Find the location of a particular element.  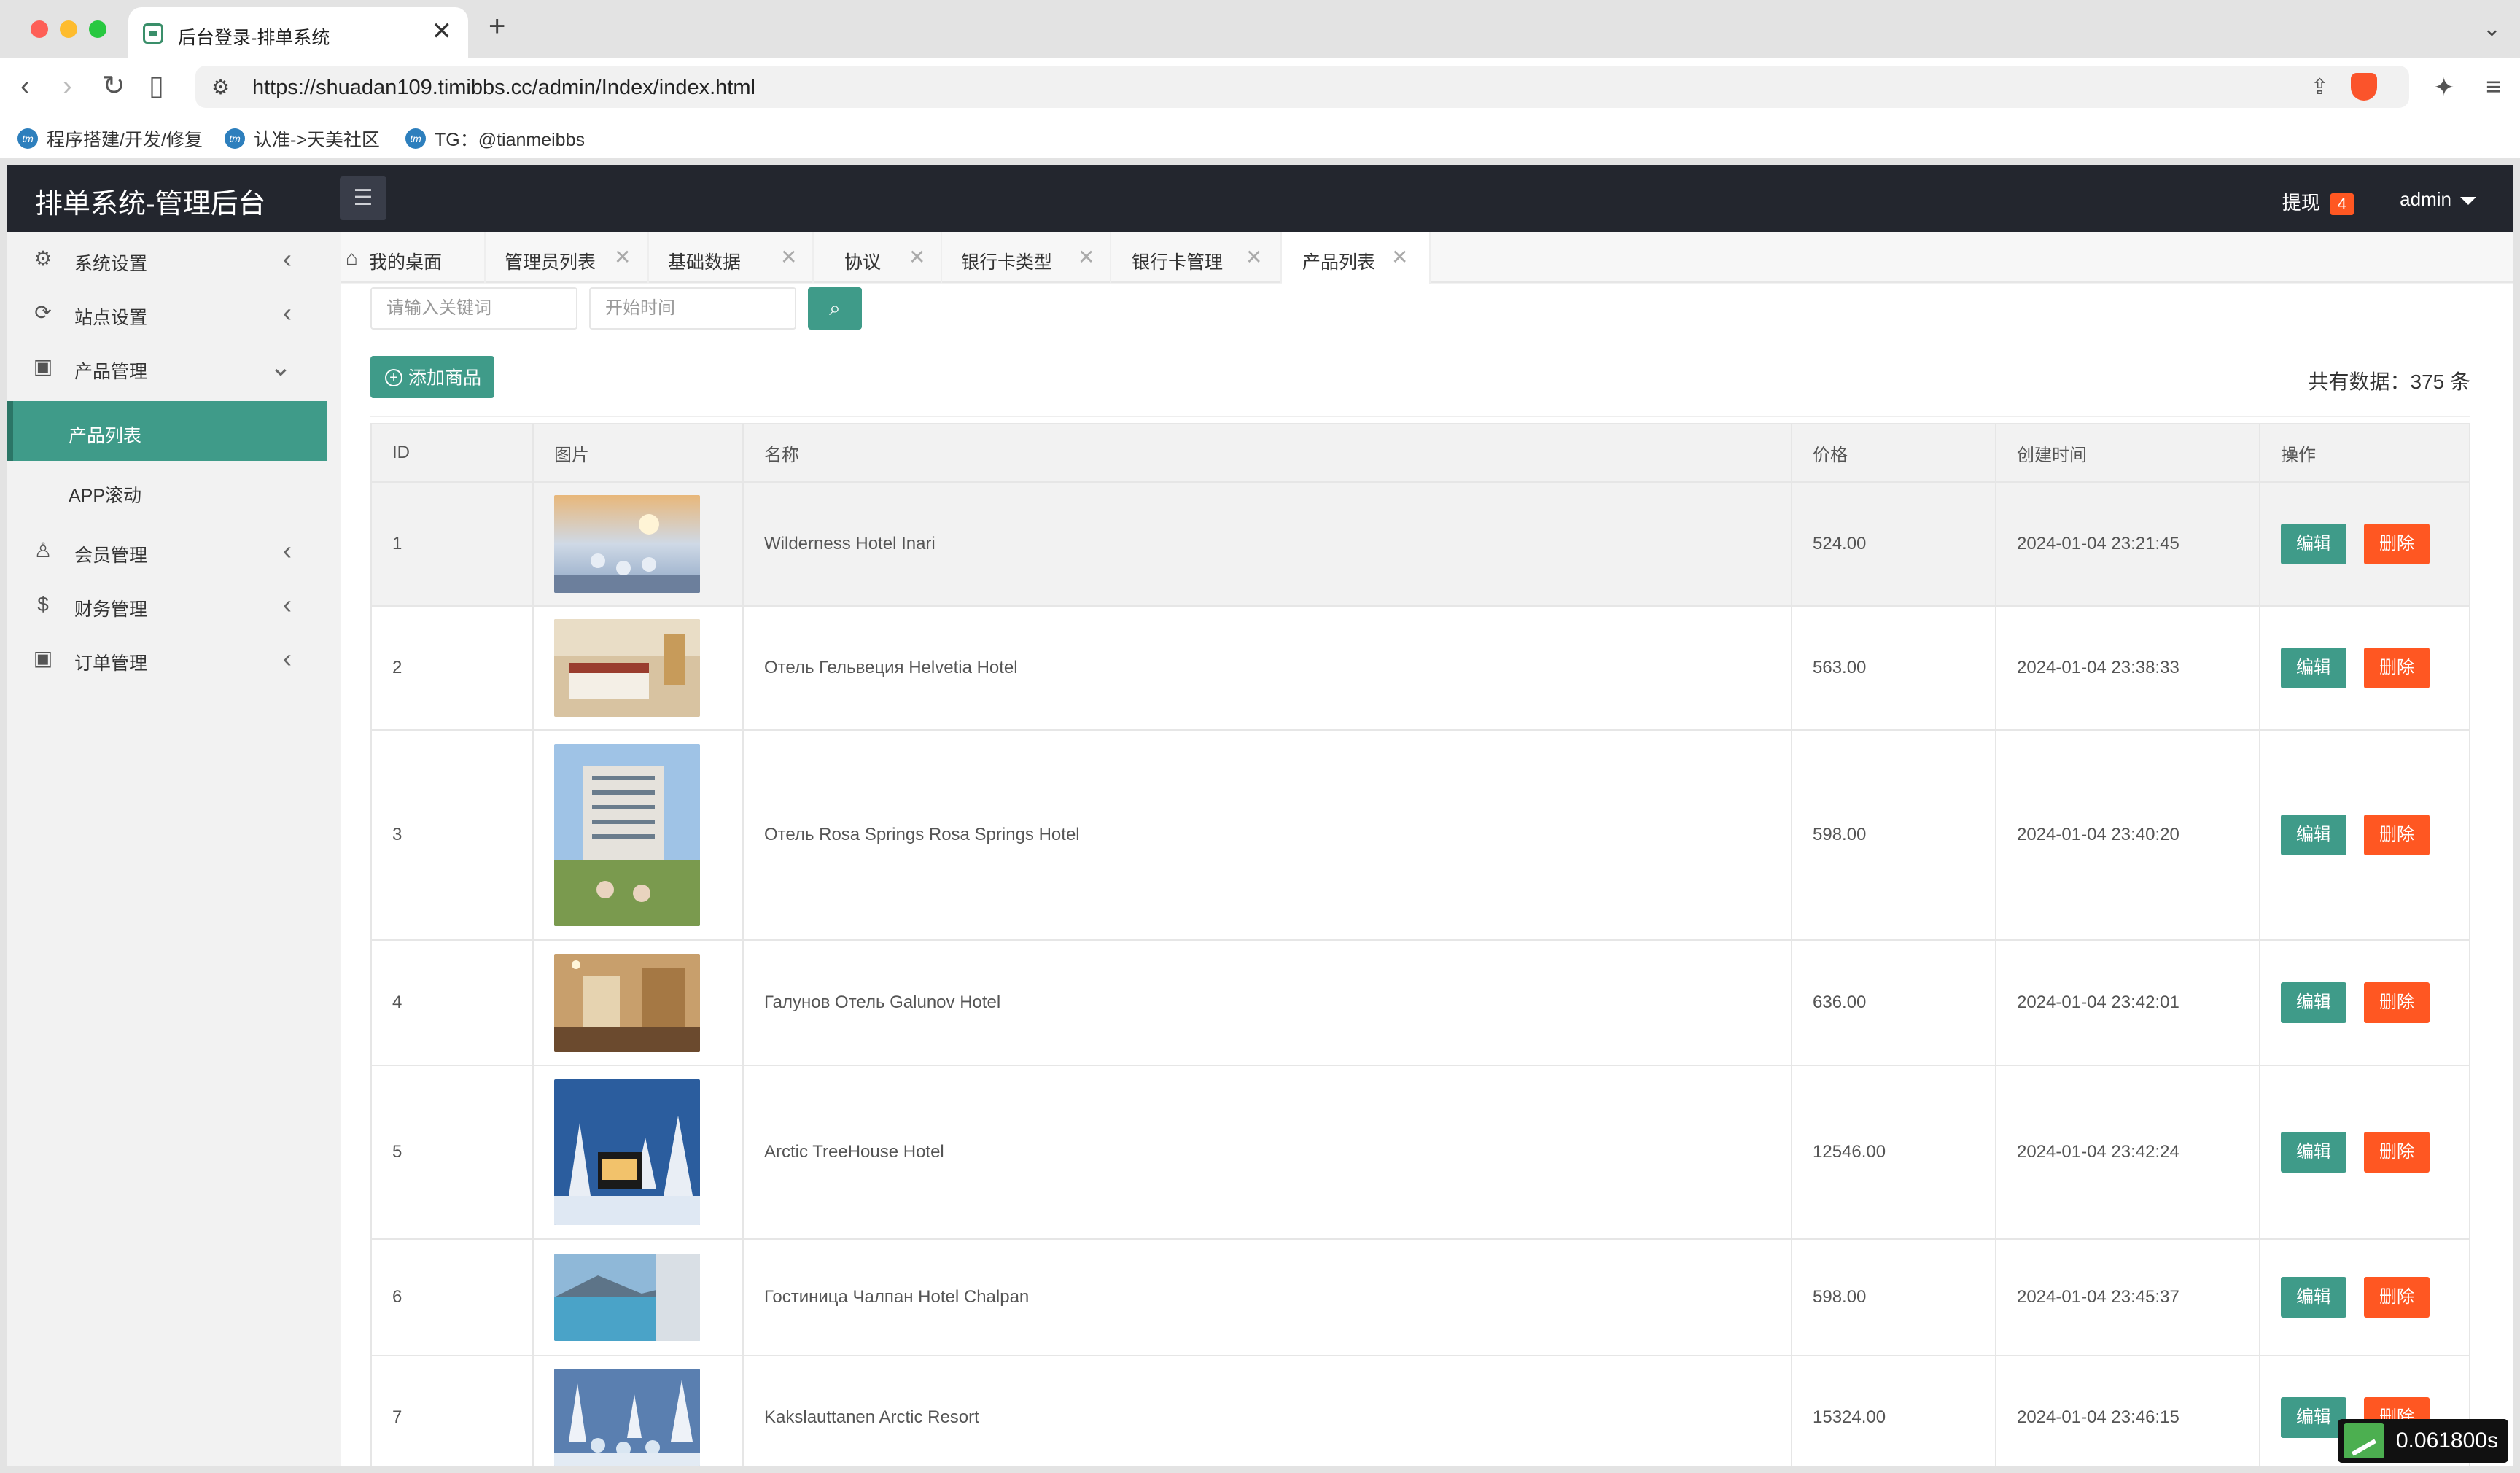

brave-shield-icon is located at coordinates (2364, 87).